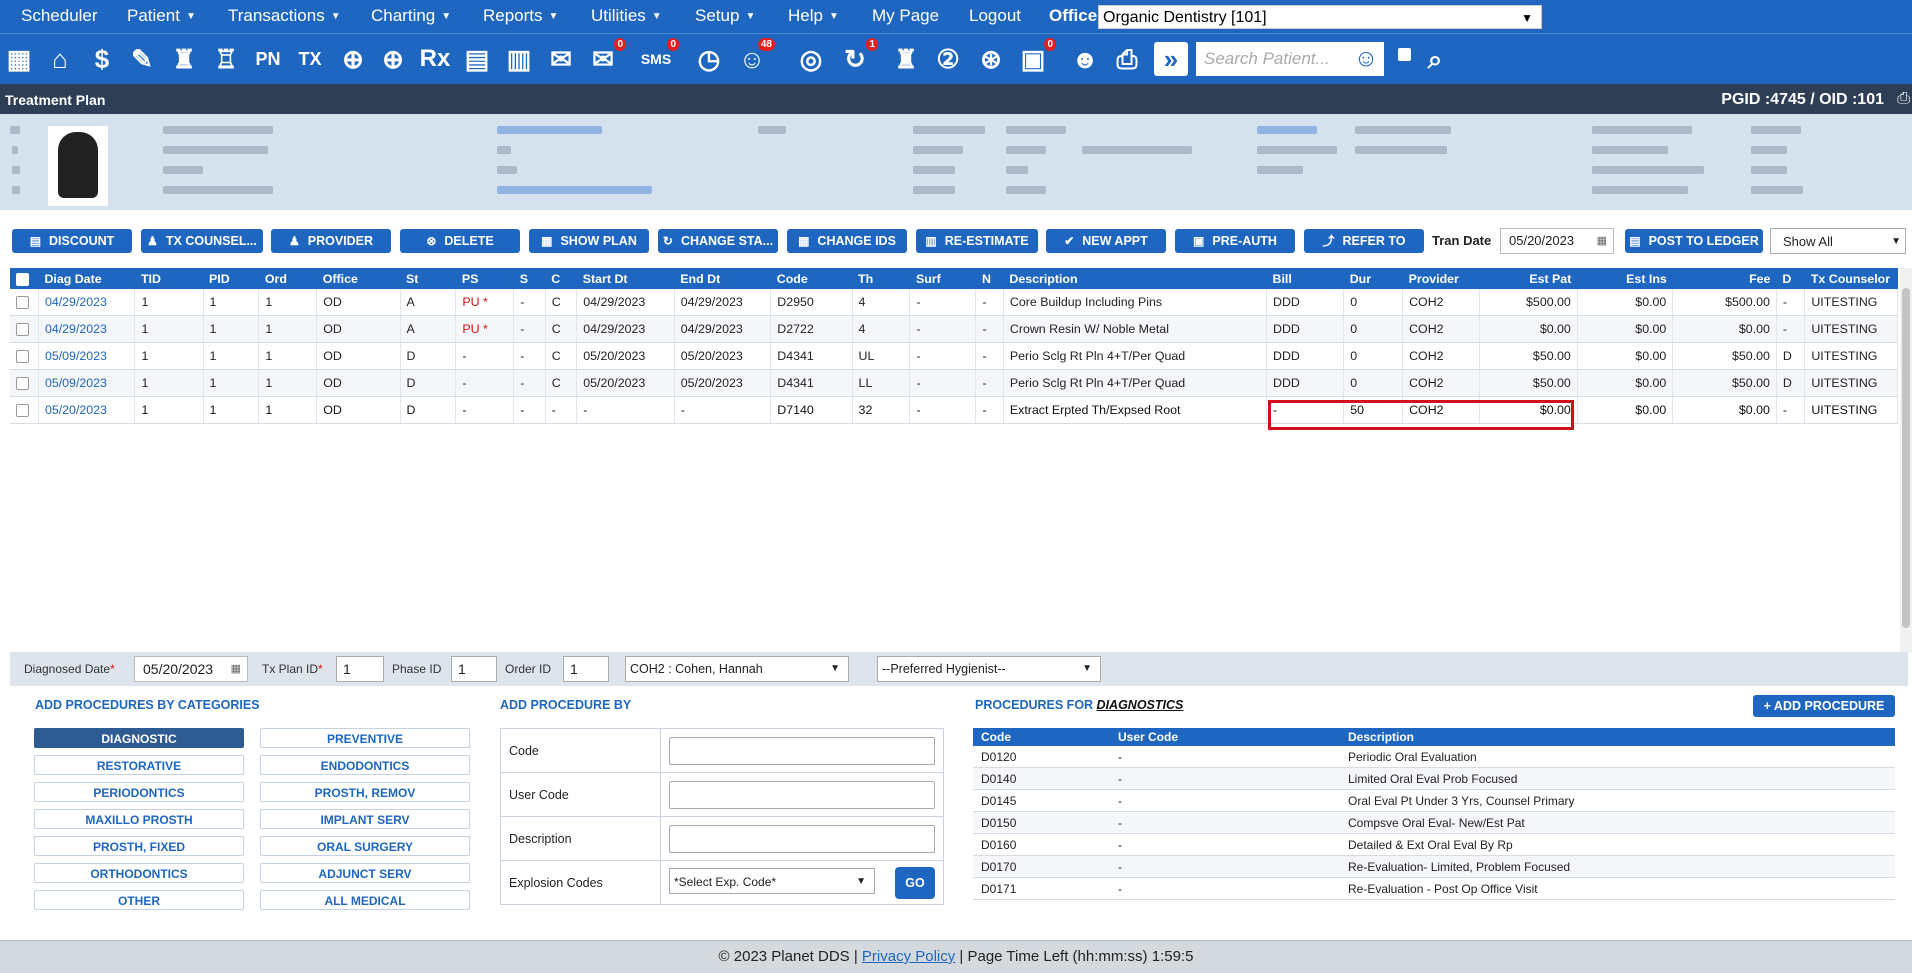  What do you see at coordinates (139, 738) in the screenshot?
I see `category-button: DIAGNOSTIC` at bounding box center [139, 738].